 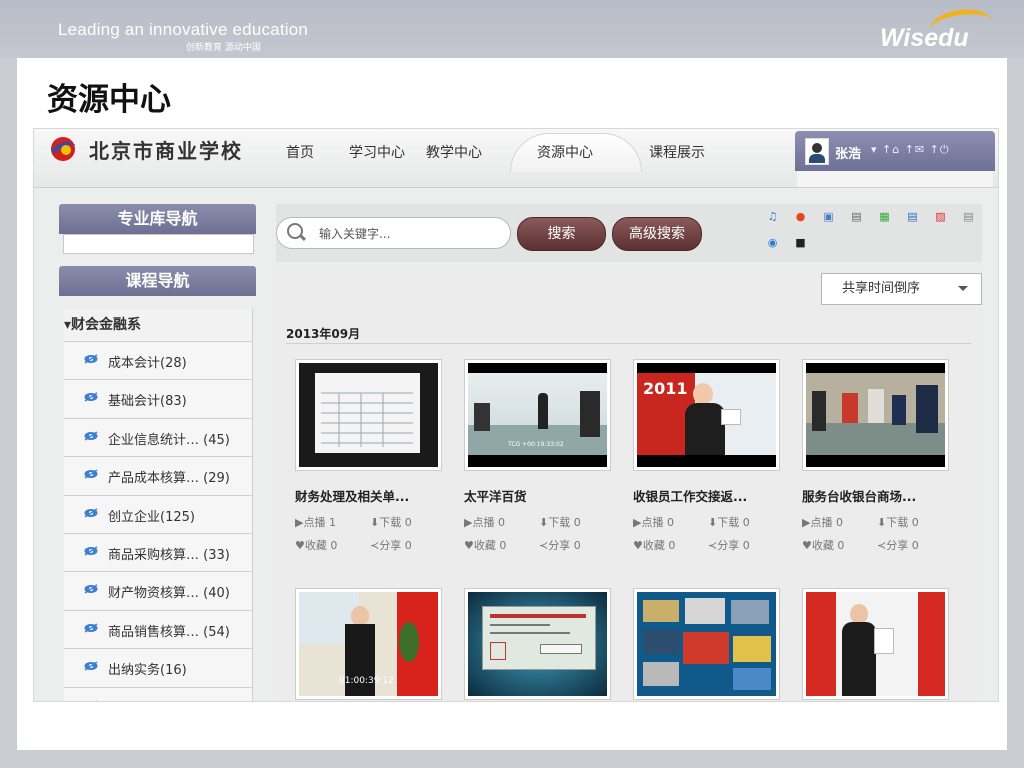 I want to click on sidebar-course-label: 财产物资核算… (40), so click(x=169, y=594).